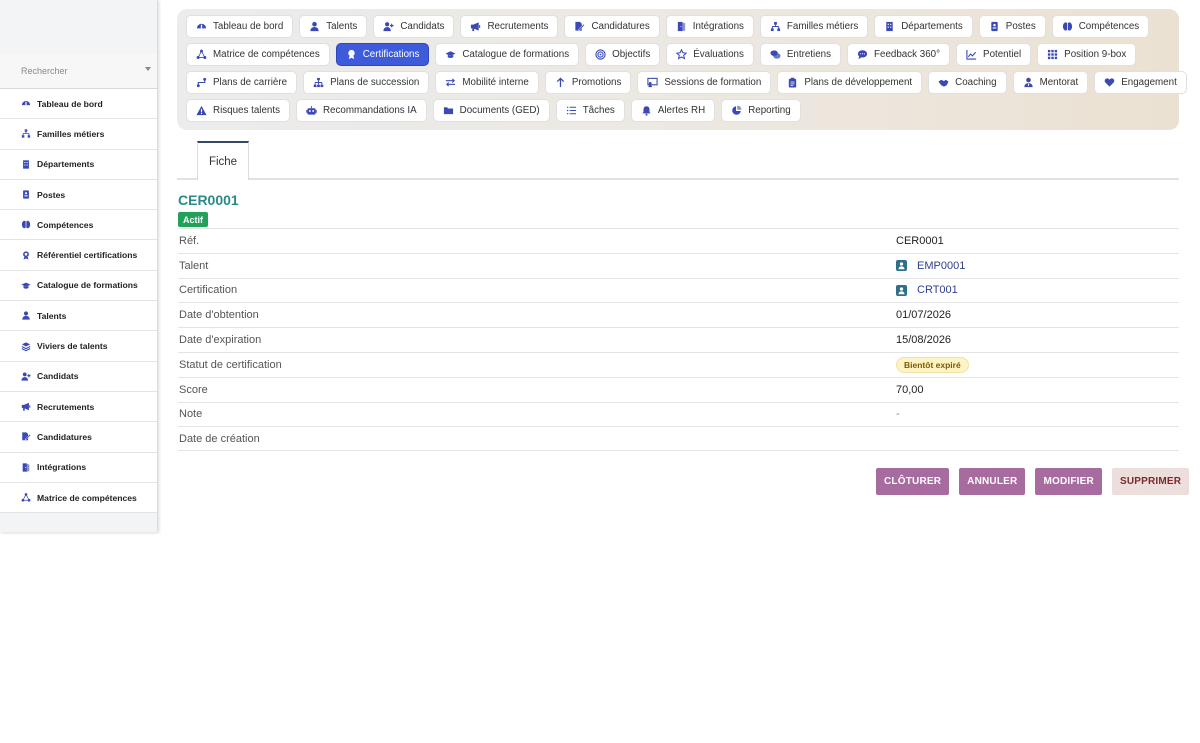 This screenshot has width=1200, height=743. Describe the element at coordinates (208, 200) in the screenshot. I see `record-title: CER0001` at that location.